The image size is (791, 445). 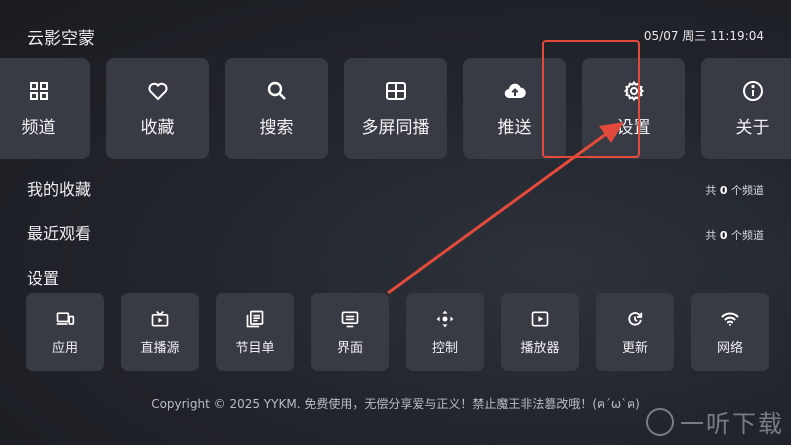 I want to click on annotation-arrow, so click(x=505, y=208).